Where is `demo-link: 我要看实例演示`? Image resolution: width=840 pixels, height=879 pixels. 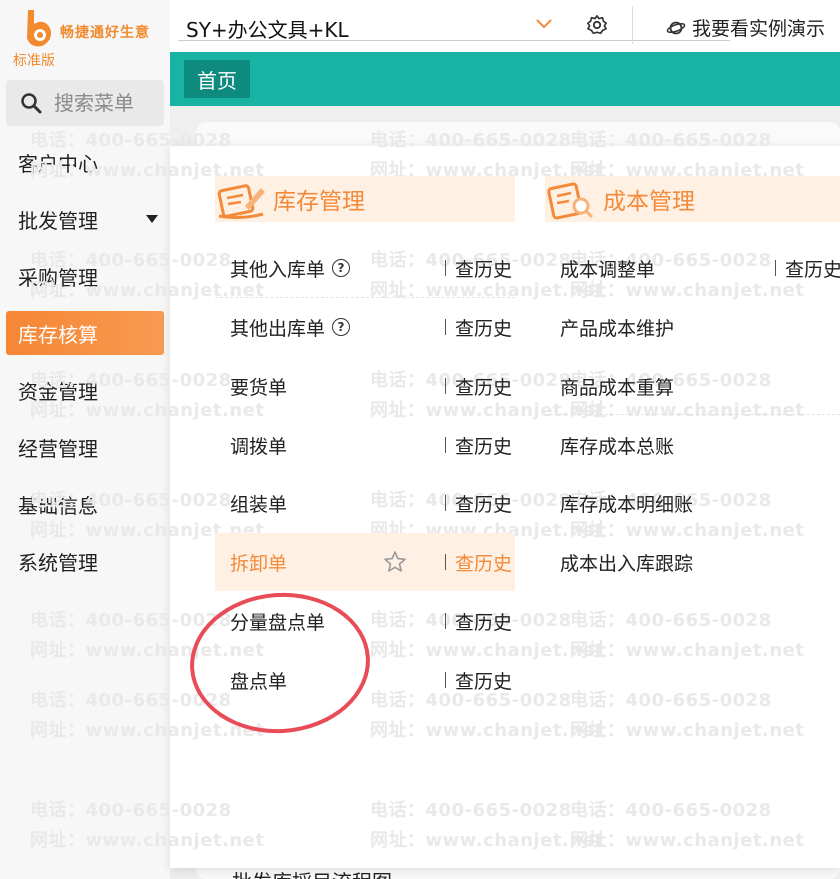 demo-link: 我要看实例演示 is located at coordinates (745, 27).